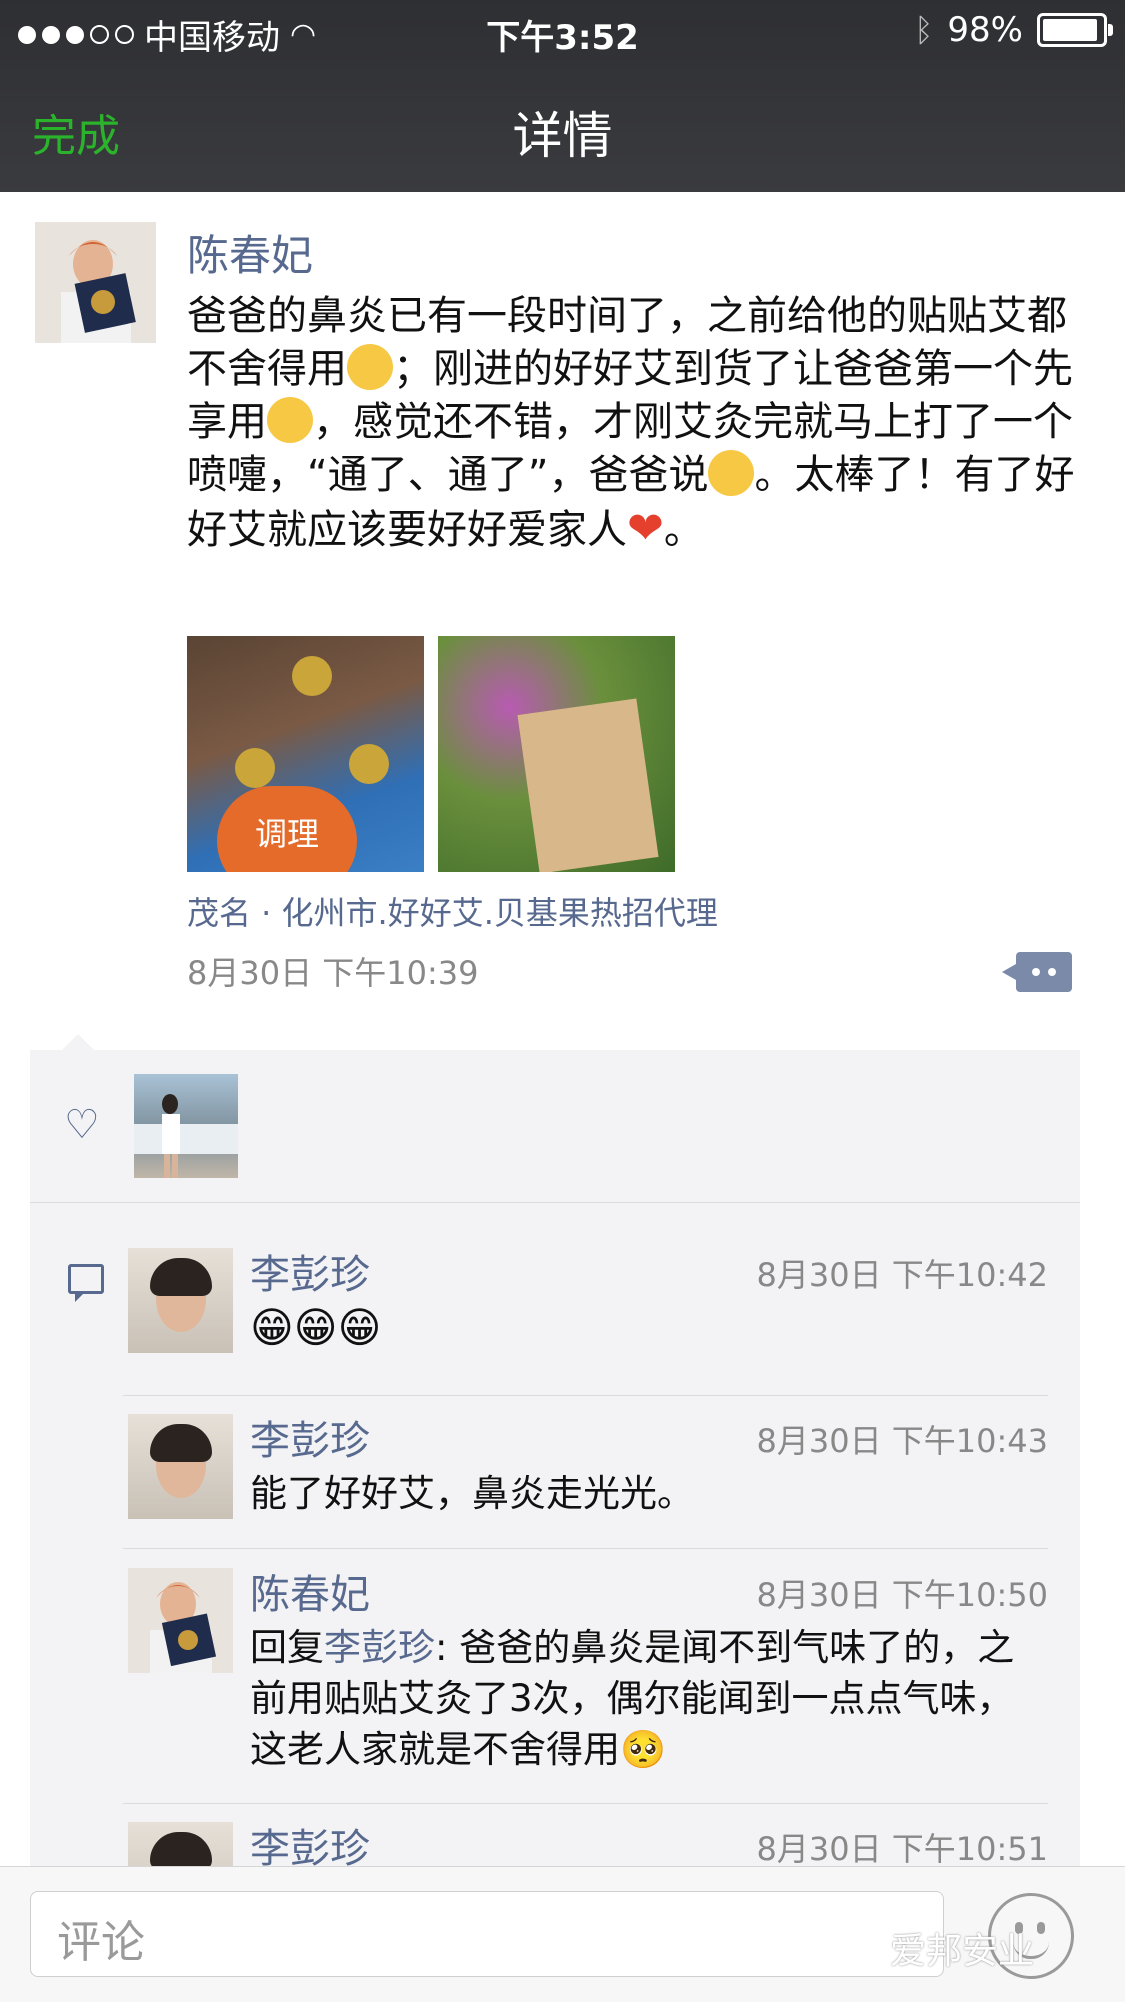 Image resolution: width=1125 pixels, height=2002 pixels. What do you see at coordinates (287, 829) in the screenshot?
I see `photo-tag: 调理` at bounding box center [287, 829].